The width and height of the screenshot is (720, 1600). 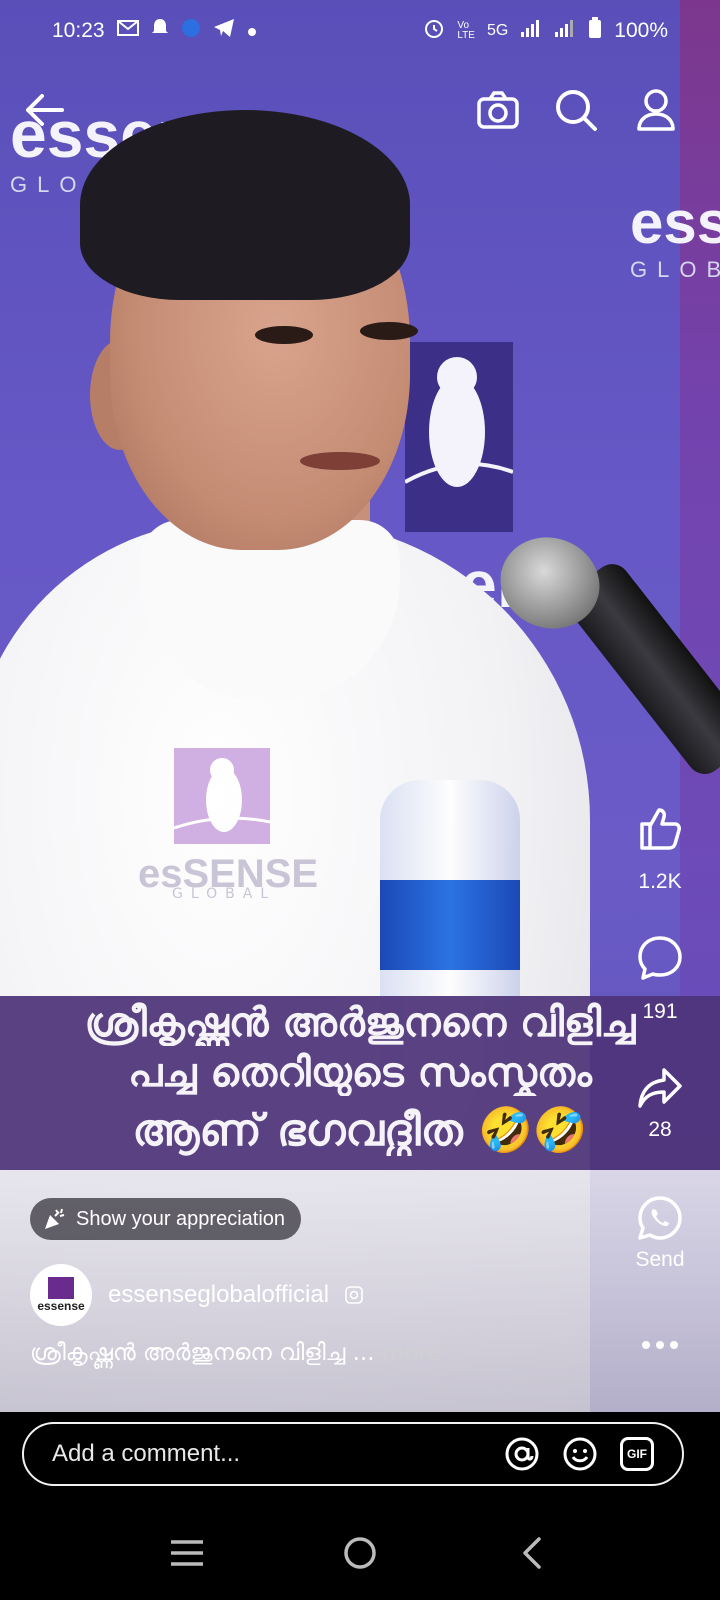 I want to click on more-link: more, so click(x=412, y=1353).